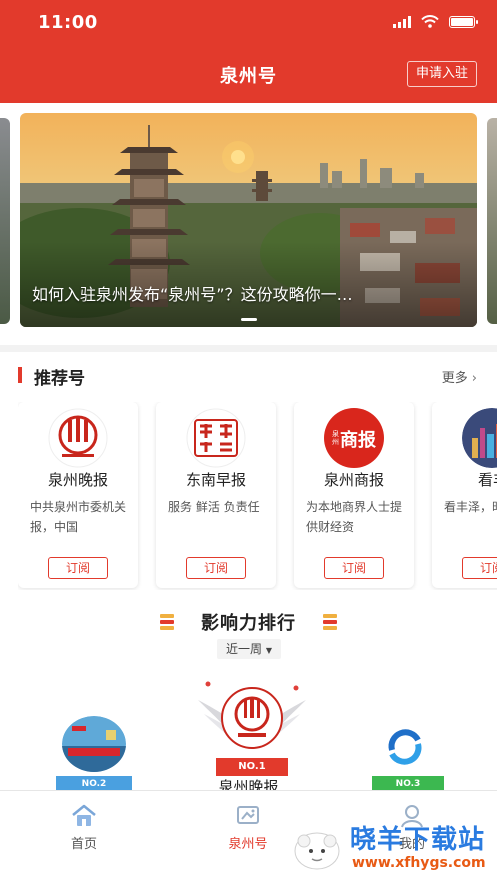 The height and width of the screenshot is (883, 497). What do you see at coordinates (269, 650) in the screenshot?
I see `caret-down-icon: ▼` at bounding box center [269, 650].